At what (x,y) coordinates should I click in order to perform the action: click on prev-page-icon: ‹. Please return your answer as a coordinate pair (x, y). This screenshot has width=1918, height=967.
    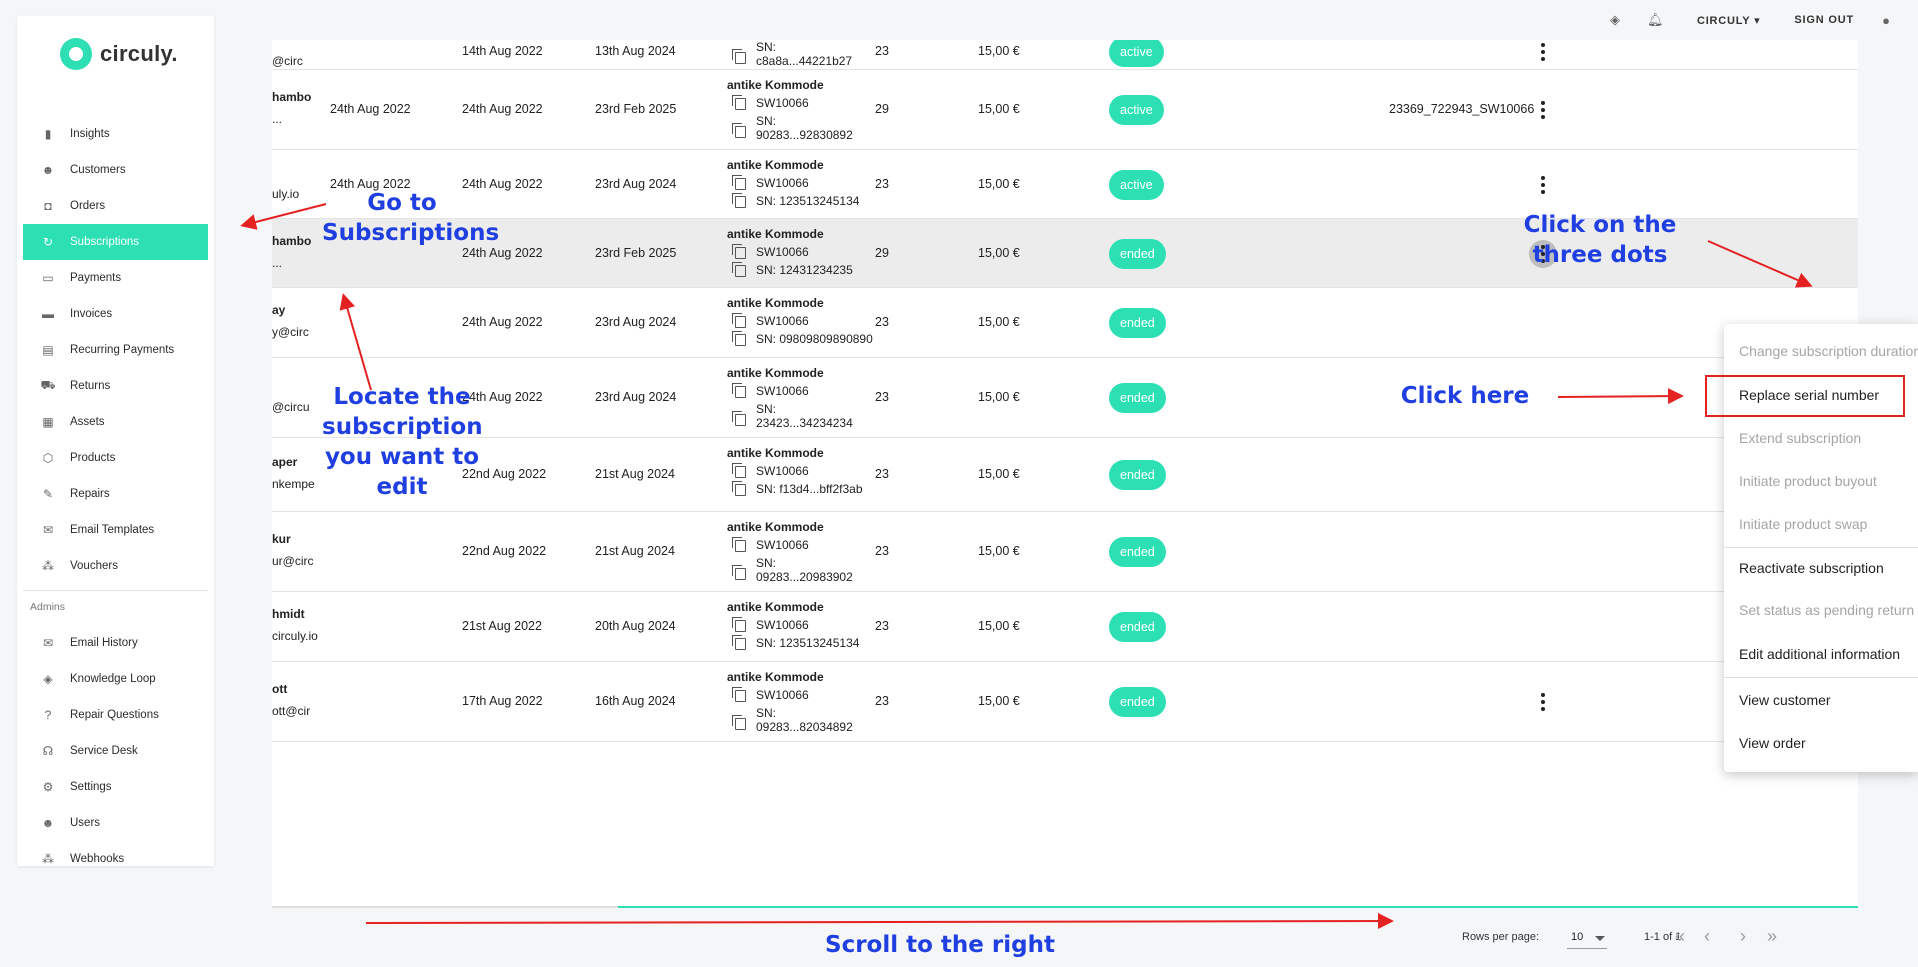
    Looking at the image, I should click on (1707, 936).